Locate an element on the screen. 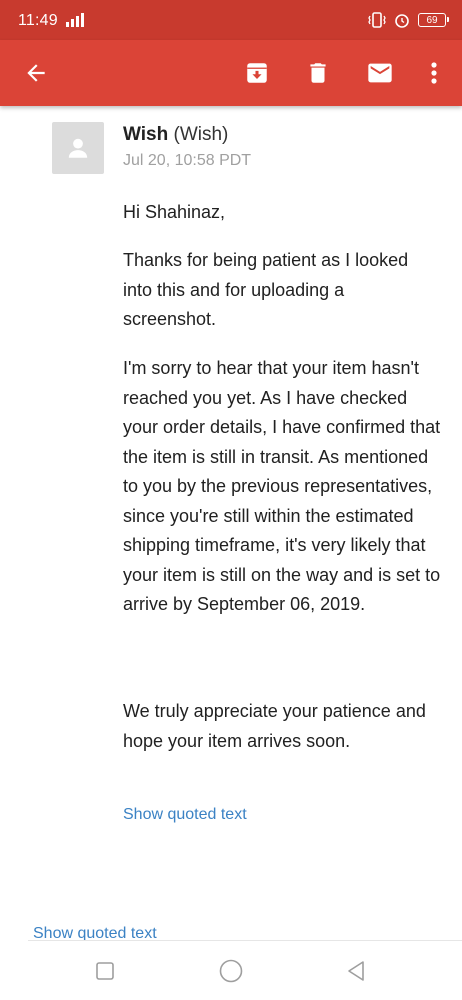 The image size is (462, 1000). sender-name: Wish is located at coordinates (146, 134).